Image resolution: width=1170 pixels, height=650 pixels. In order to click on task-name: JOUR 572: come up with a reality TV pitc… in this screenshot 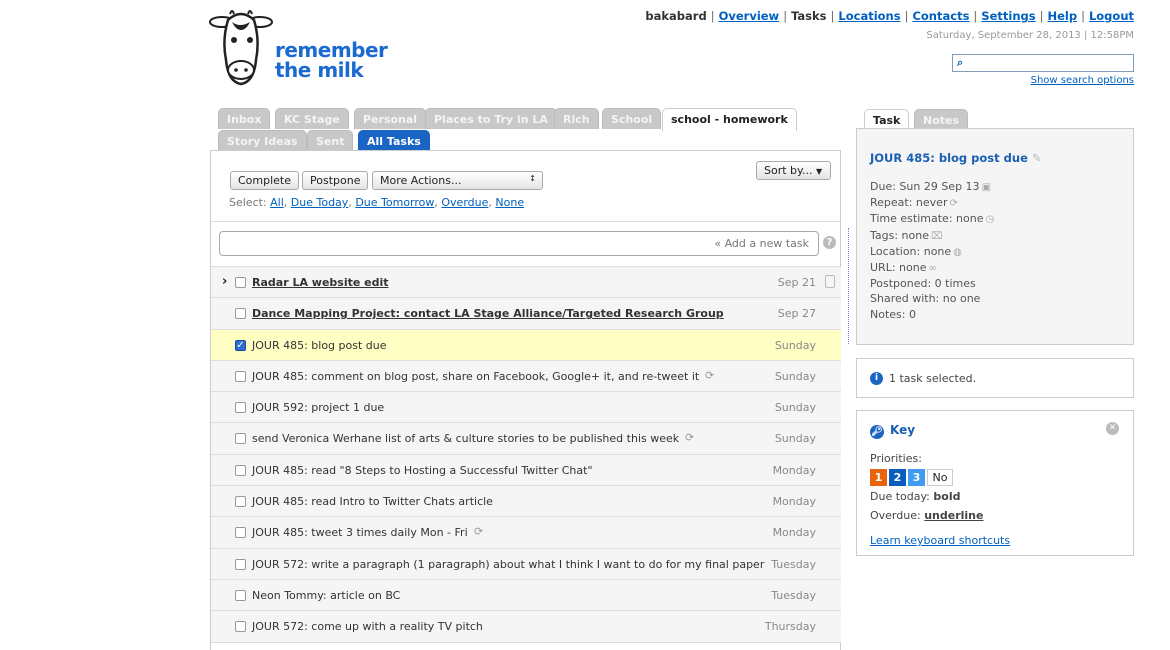, I will do `click(367, 626)`.